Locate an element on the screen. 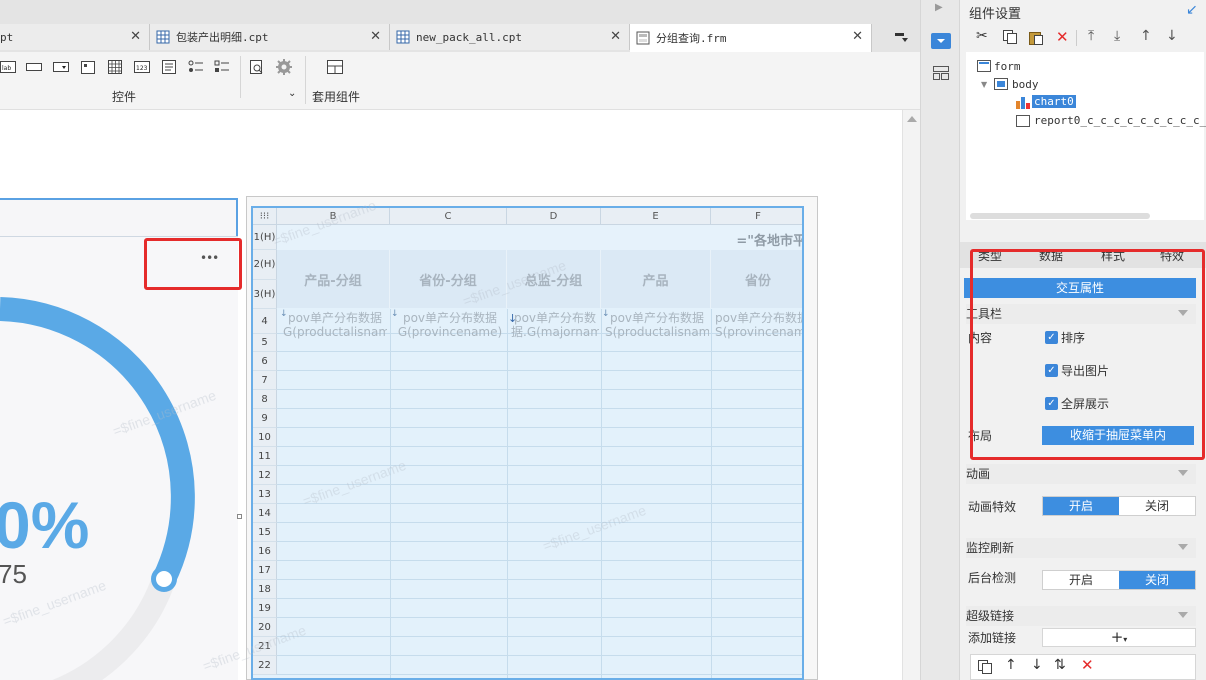 Image resolution: width=1206 pixels, height=680 pixels. header-cell: 产品-分组 is located at coordinates (333, 279).